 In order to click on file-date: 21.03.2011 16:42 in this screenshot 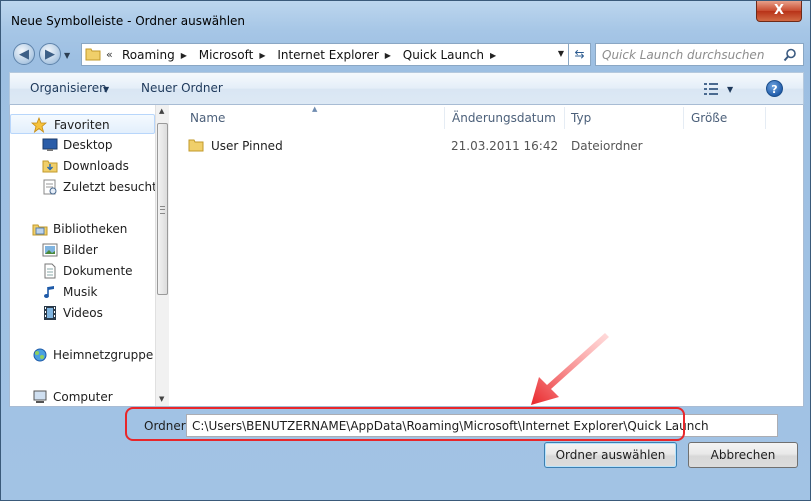, I will do `click(505, 146)`.